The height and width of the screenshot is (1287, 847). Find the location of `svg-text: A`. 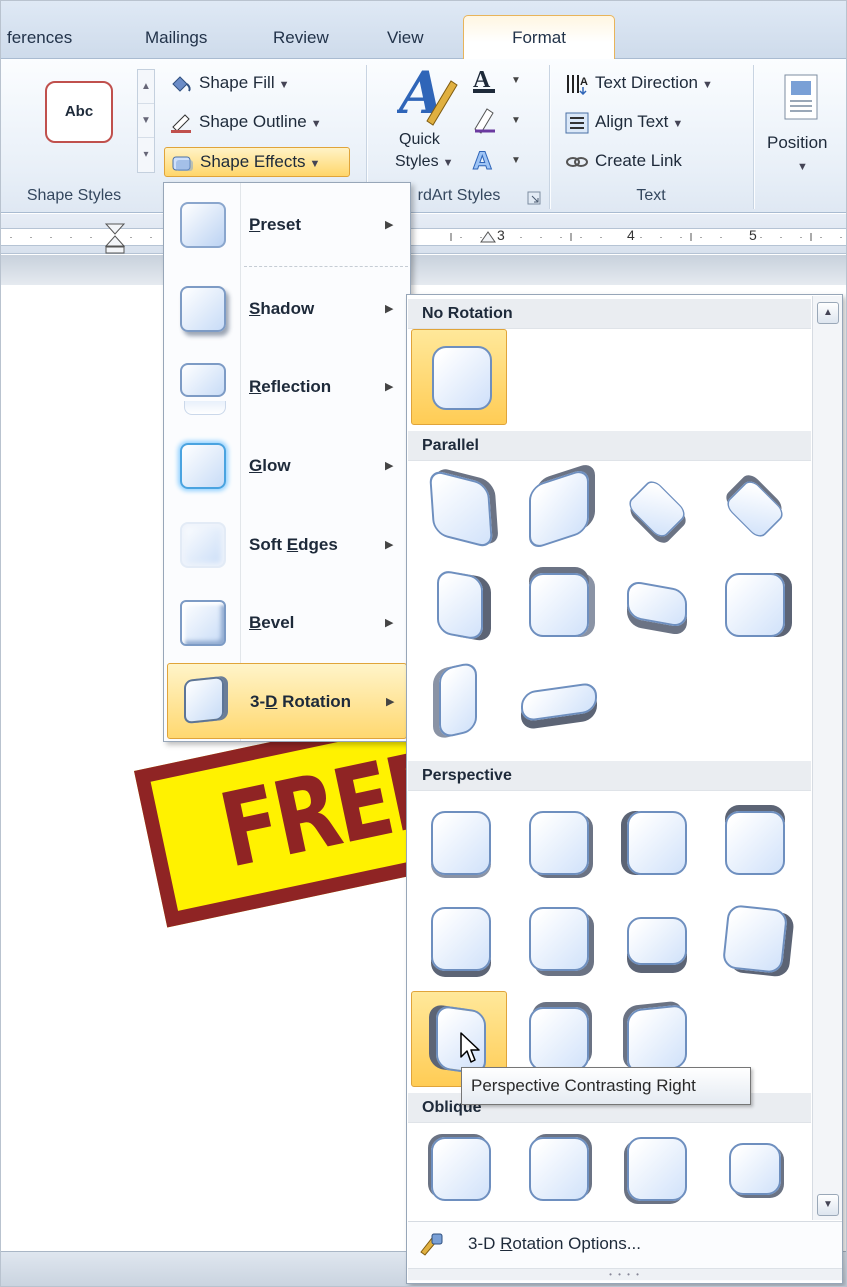

svg-text: A is located at coordinates (482, 161).